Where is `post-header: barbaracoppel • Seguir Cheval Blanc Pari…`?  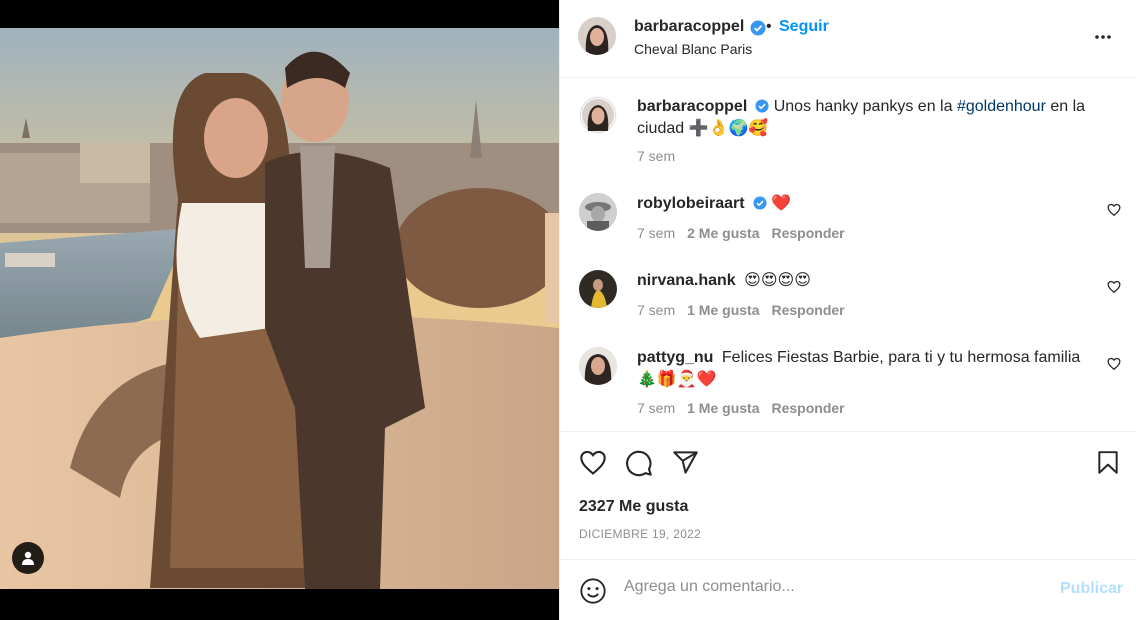 post-header: barbaracoppel • Seguir Cheval Blanc Pari… is located at coordinates (848, 39).